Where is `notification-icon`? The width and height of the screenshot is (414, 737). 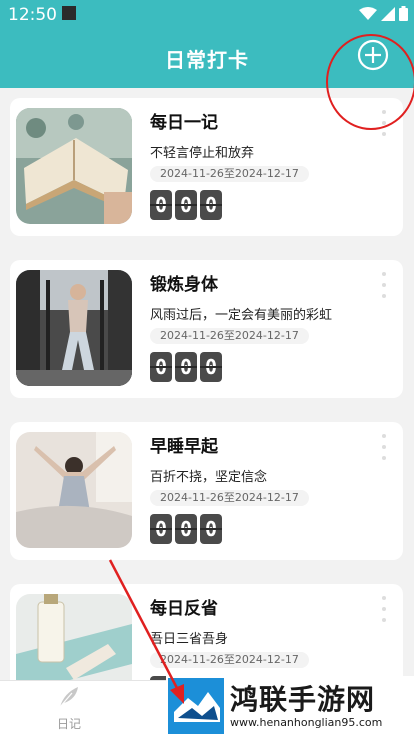 notification-icon is located at coordinates (69, 13).